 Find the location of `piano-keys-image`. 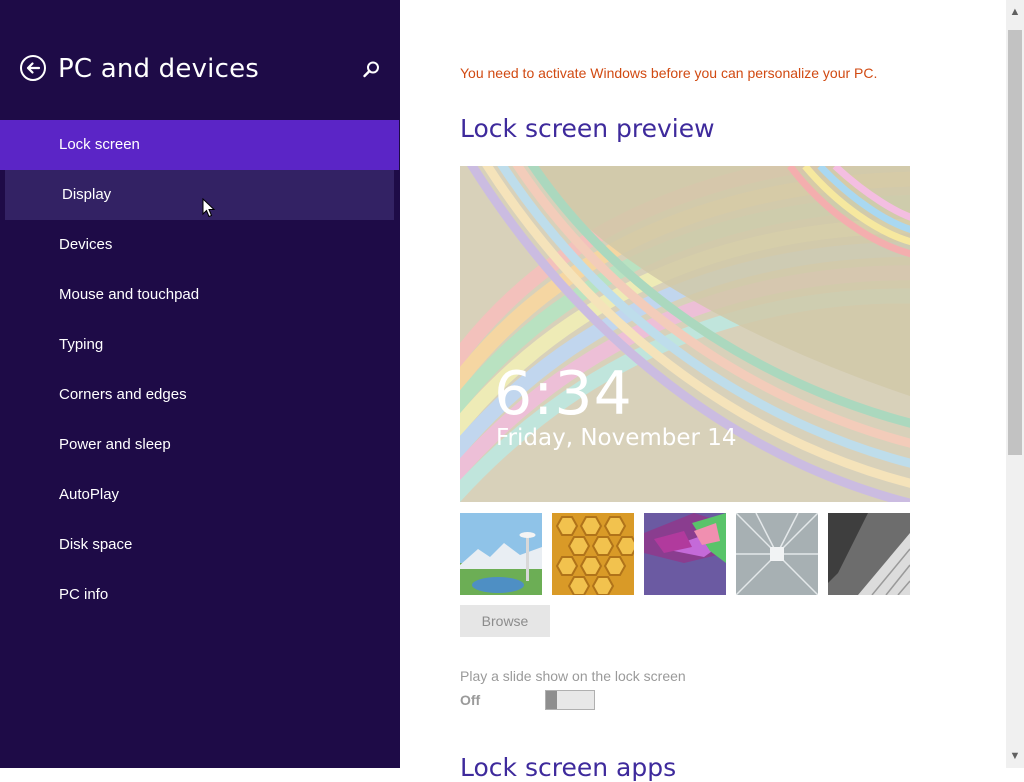

piano-keys-image is located at coordinates (869, 554).